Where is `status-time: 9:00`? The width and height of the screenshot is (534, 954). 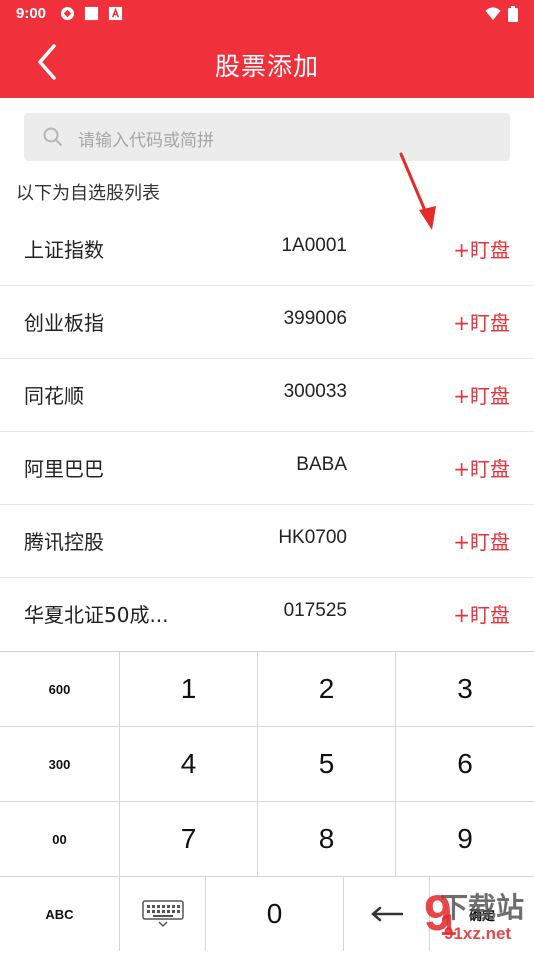 status-time: 9:00 is located at coordinates (31, 13).